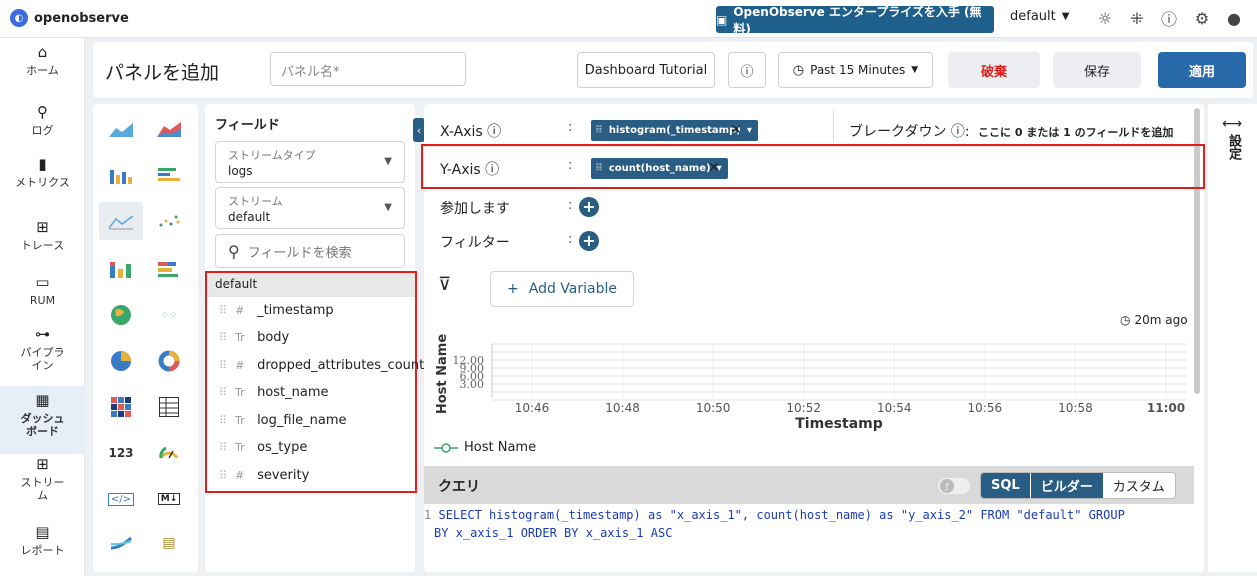  Describe the element at coordinates (169, 453) in the screenshot. I see `gauge-chart-type` at that location.